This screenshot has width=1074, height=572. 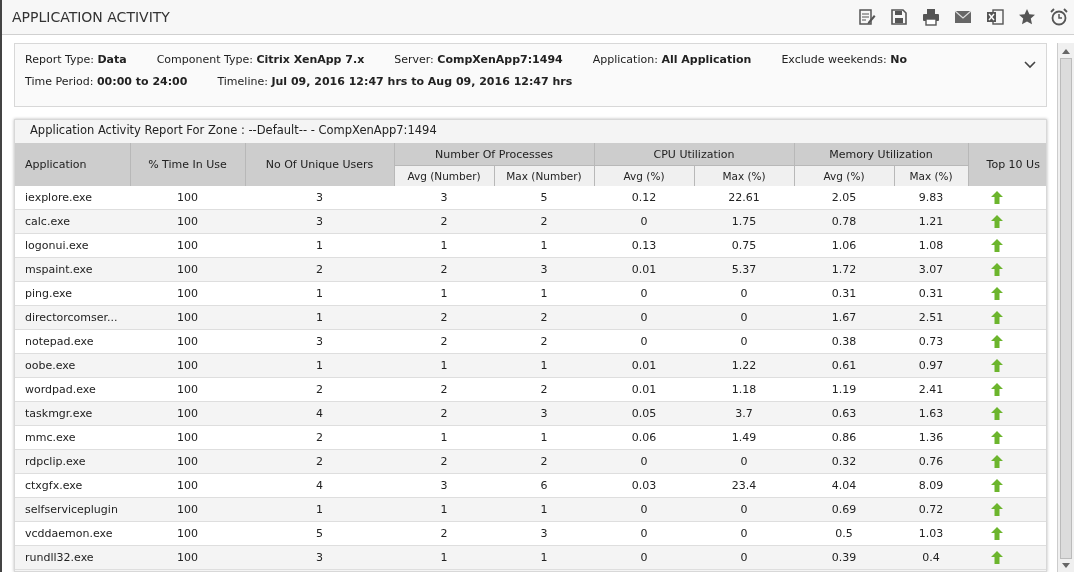 What do you see at coordinates (844, 413) in the screenshot?
I see `table-cell: 0.63` at bounding box center [844, 413].